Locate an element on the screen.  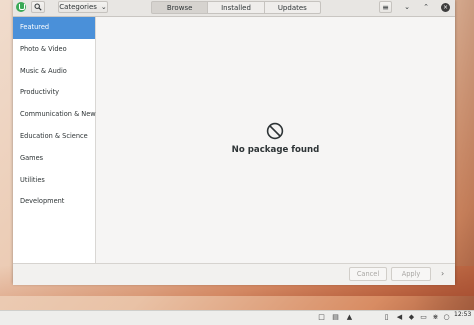
app-icon is located at coordinates (21, 7).